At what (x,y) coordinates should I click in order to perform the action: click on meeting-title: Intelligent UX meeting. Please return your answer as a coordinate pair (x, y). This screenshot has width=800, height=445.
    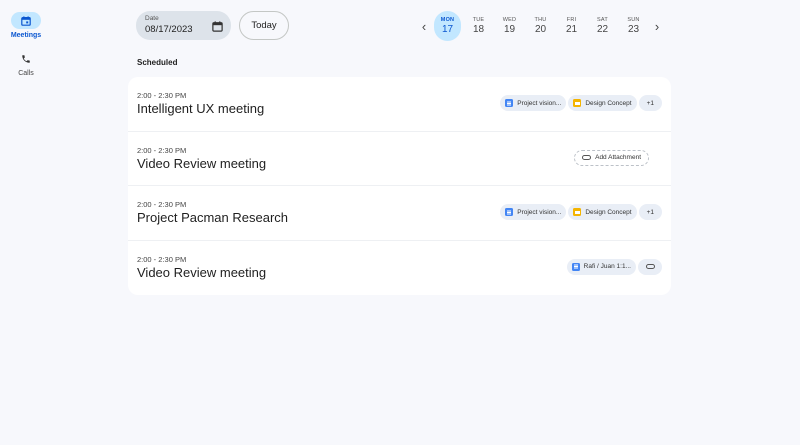
    Looking at the image, I should click on (201, 108).